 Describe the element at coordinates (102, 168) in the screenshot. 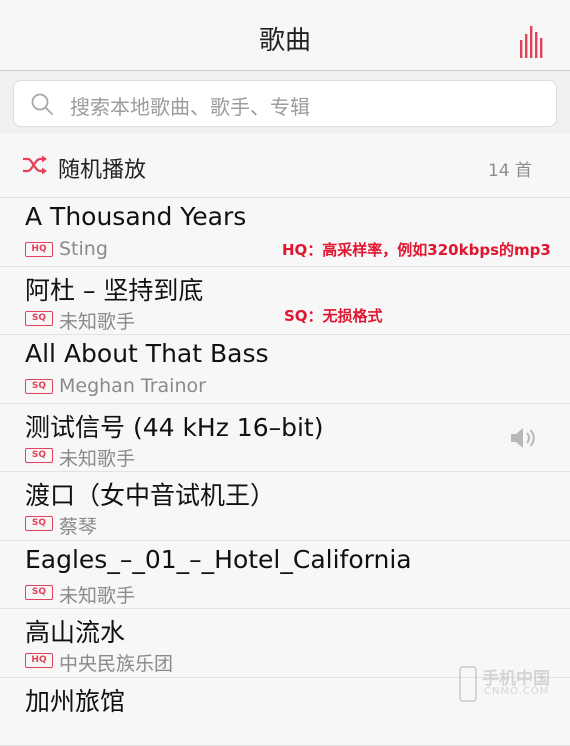

I see `shuffle-label: 随机播放` at that location.